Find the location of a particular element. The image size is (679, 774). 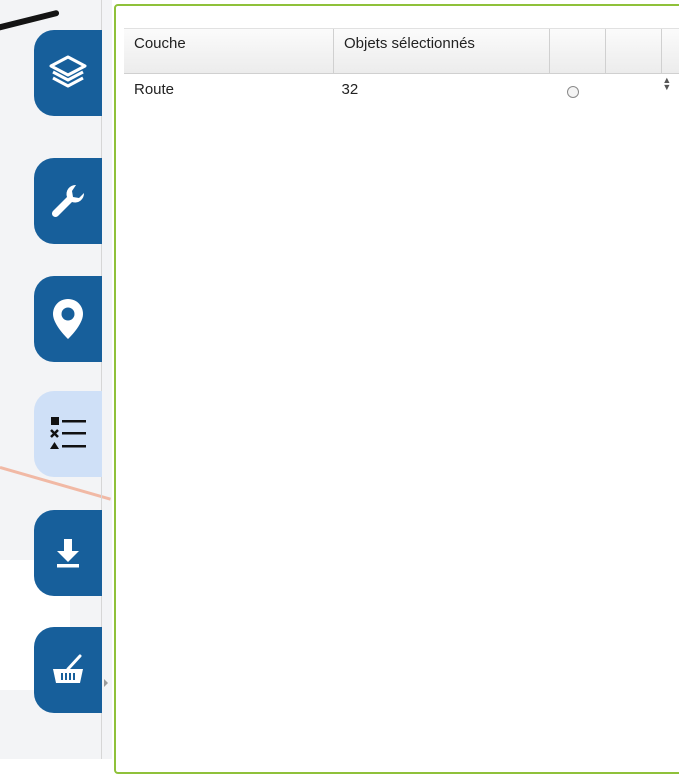

table-header: Couche Objets sélectionnés is located at coordinates (401, 51).